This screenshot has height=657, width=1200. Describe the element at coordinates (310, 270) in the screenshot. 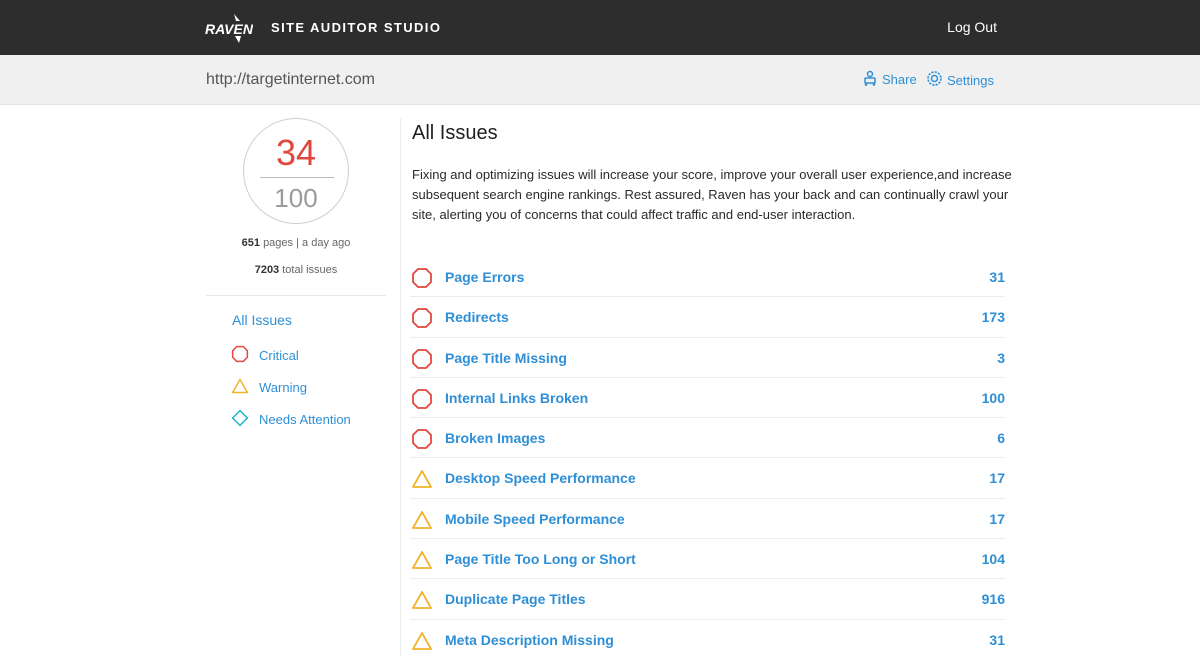

I see `total-issues-suffix: total issues` at that location.